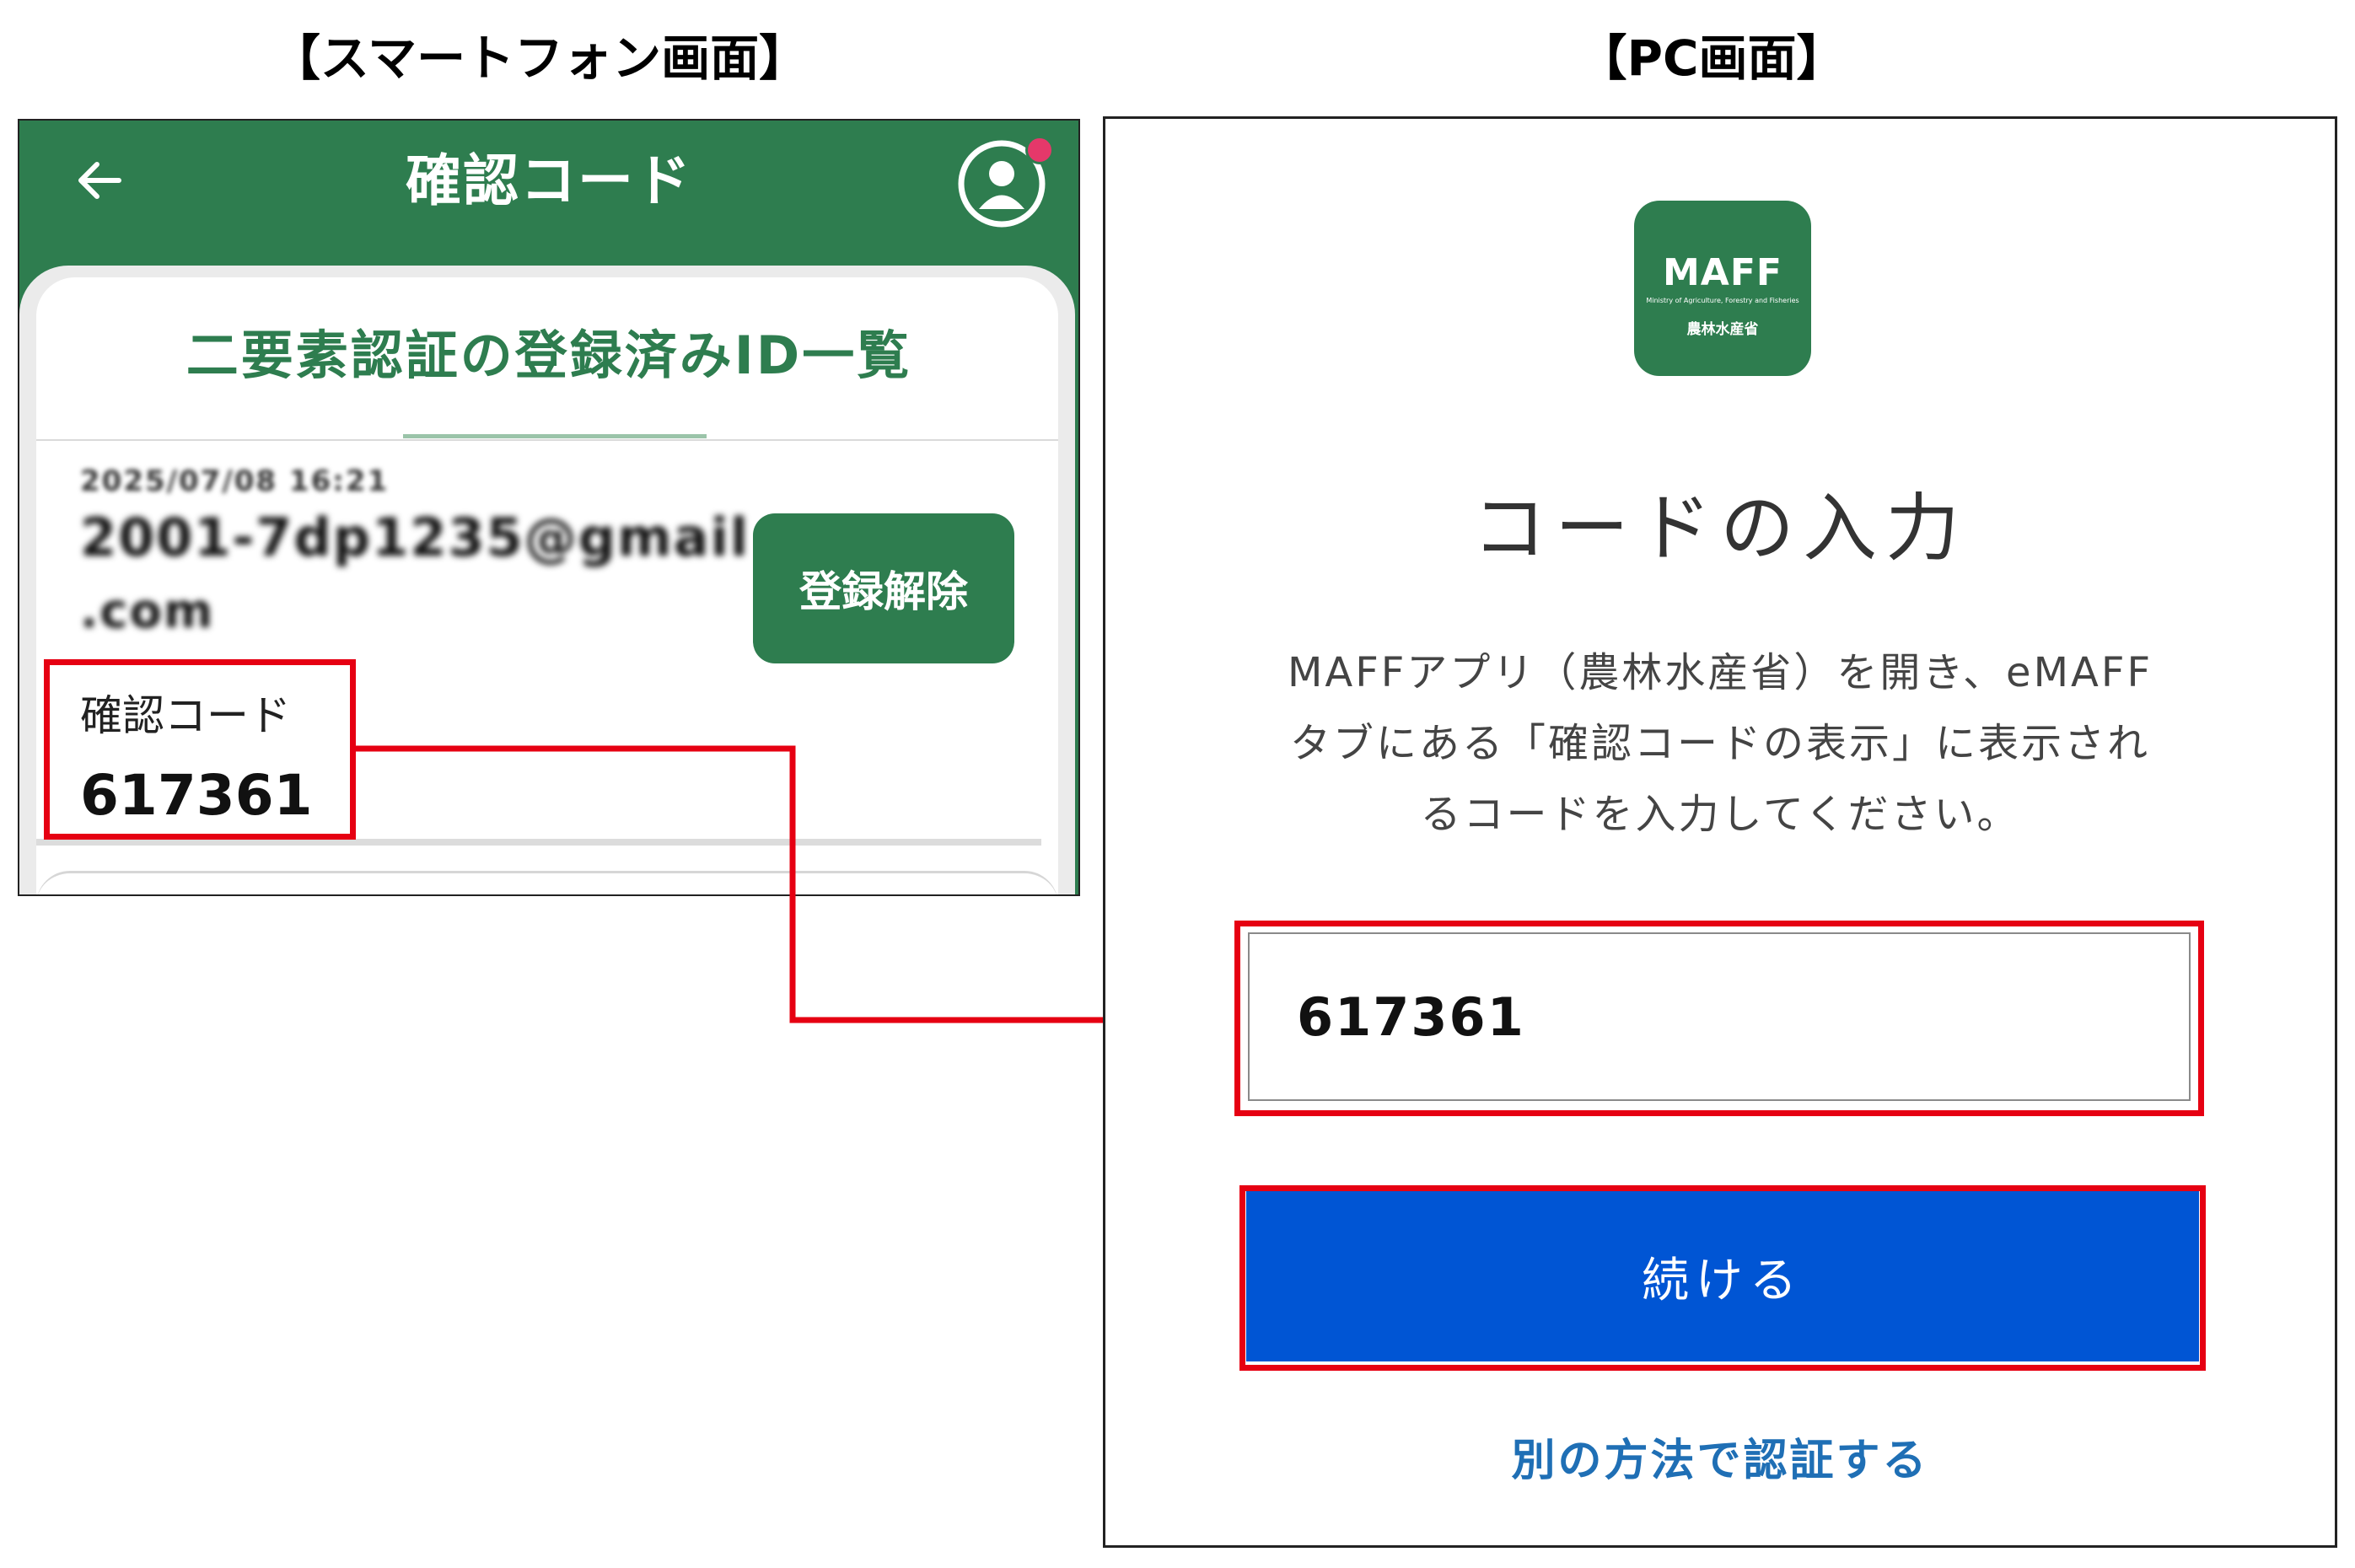 The height and width of the screenshot is (1568, 2355). Describe the element at coordinates (1722, 1278) in the screenshot. I see `button-highlight-box` at that location.